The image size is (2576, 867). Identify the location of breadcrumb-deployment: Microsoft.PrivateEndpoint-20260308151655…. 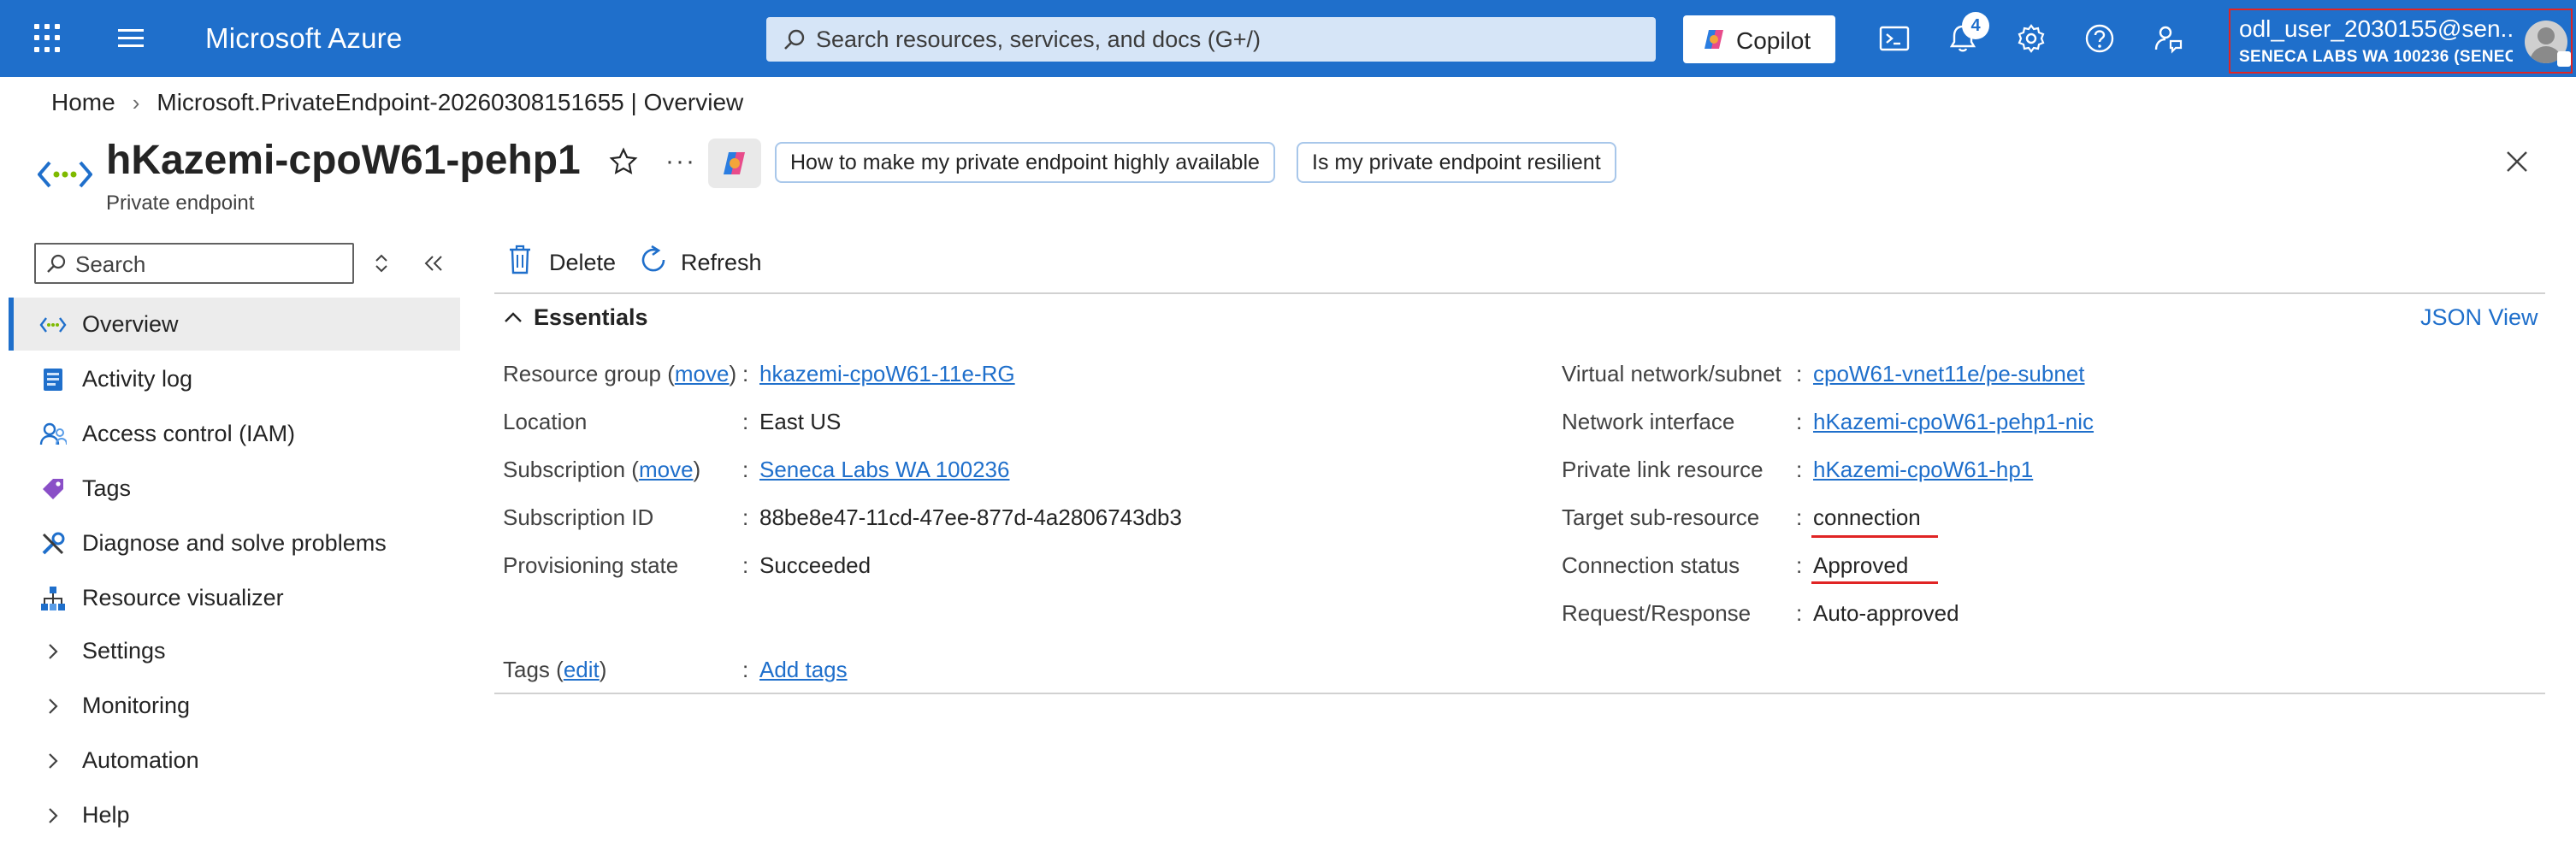
(450, 102).